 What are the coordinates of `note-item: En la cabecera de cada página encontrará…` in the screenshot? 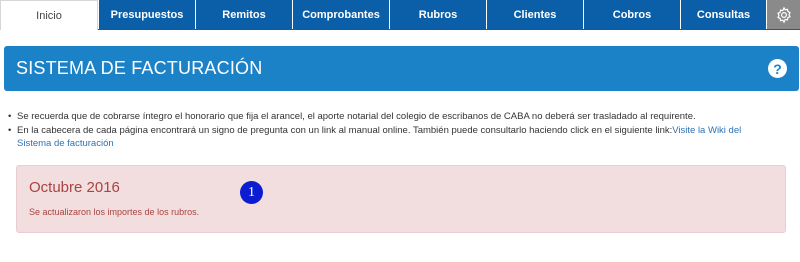 It's located at (393, 137).